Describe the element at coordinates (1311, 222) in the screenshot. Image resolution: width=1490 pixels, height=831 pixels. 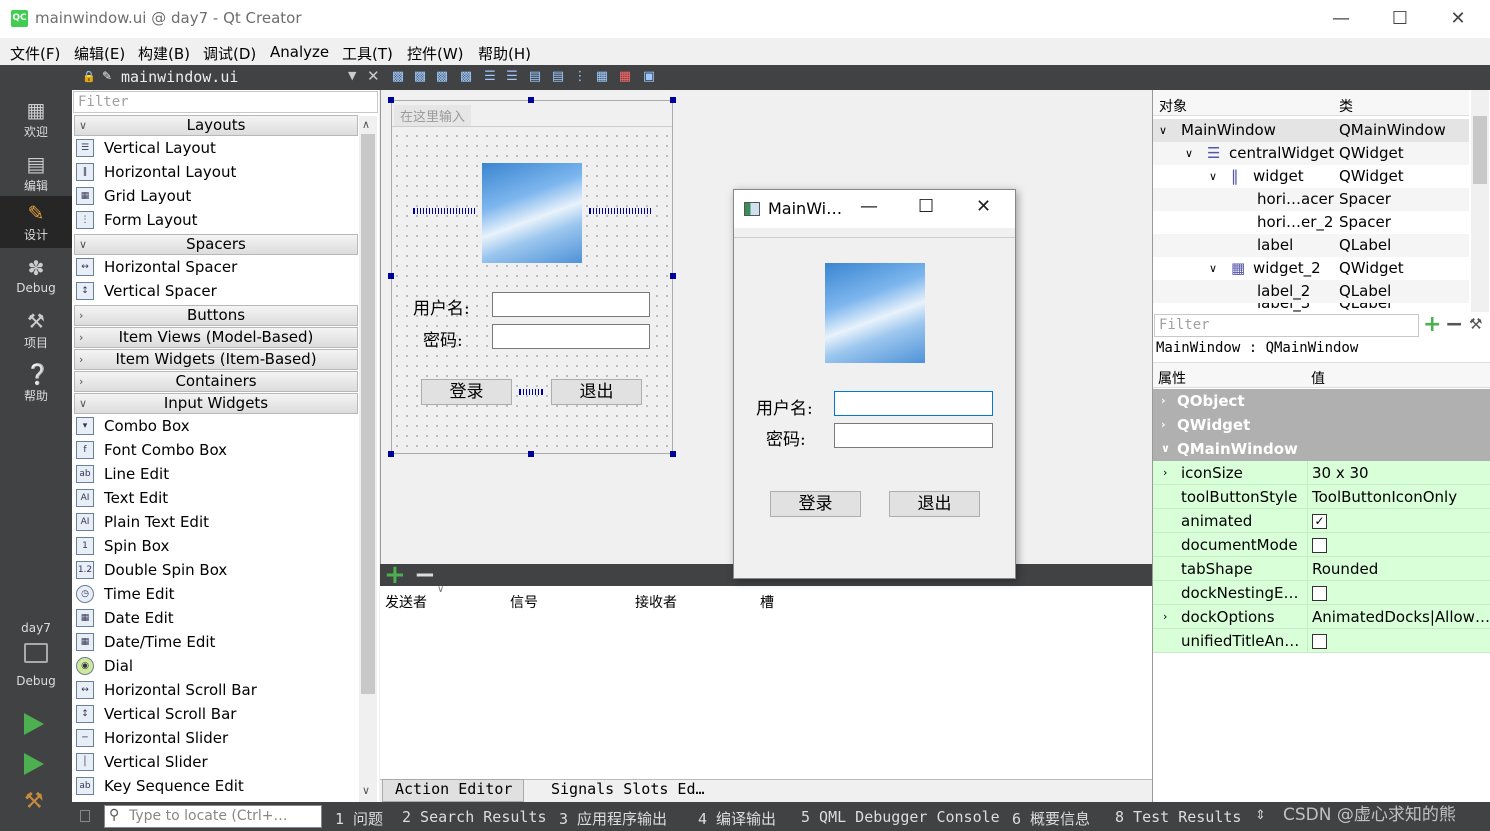
I see `tree-row-hspacer2: hori…er_2 Spacer` at that location.